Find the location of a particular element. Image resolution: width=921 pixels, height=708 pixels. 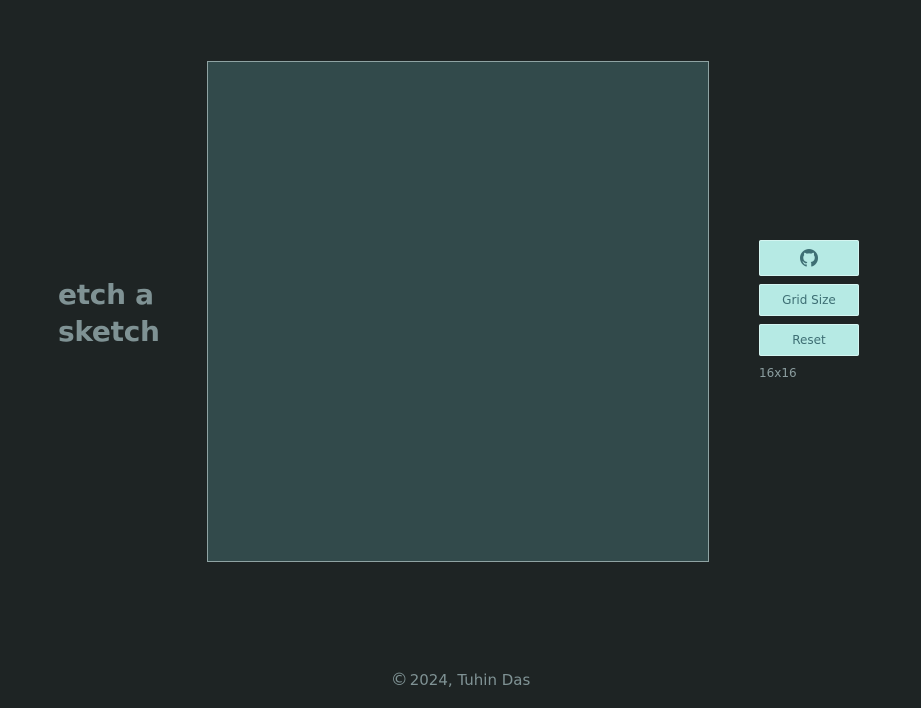

controls-panel: Grid Size Reset 16x16 is located at coordinates (809, 310).